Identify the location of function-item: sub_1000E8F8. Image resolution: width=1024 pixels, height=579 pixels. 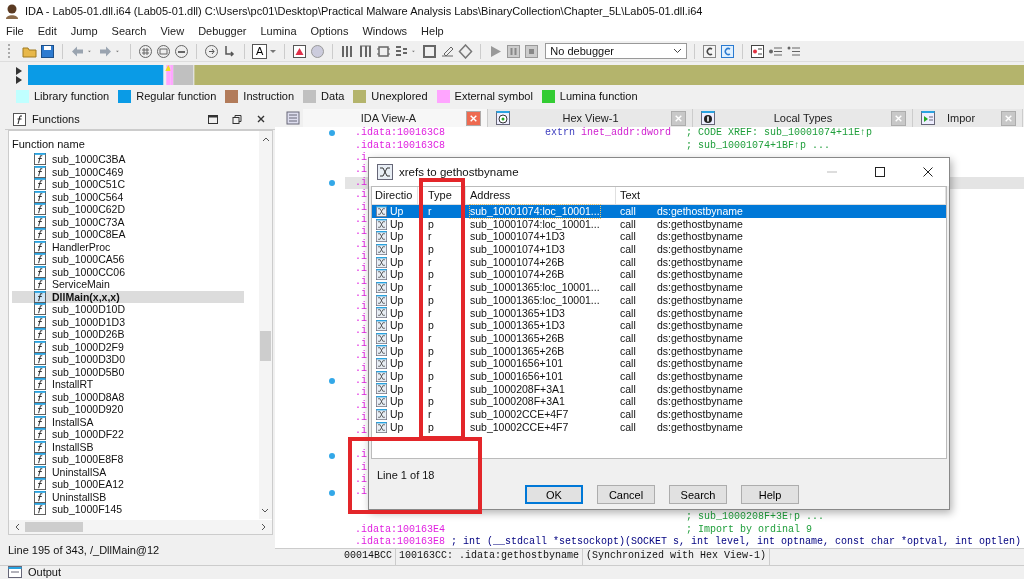
(128, 459).